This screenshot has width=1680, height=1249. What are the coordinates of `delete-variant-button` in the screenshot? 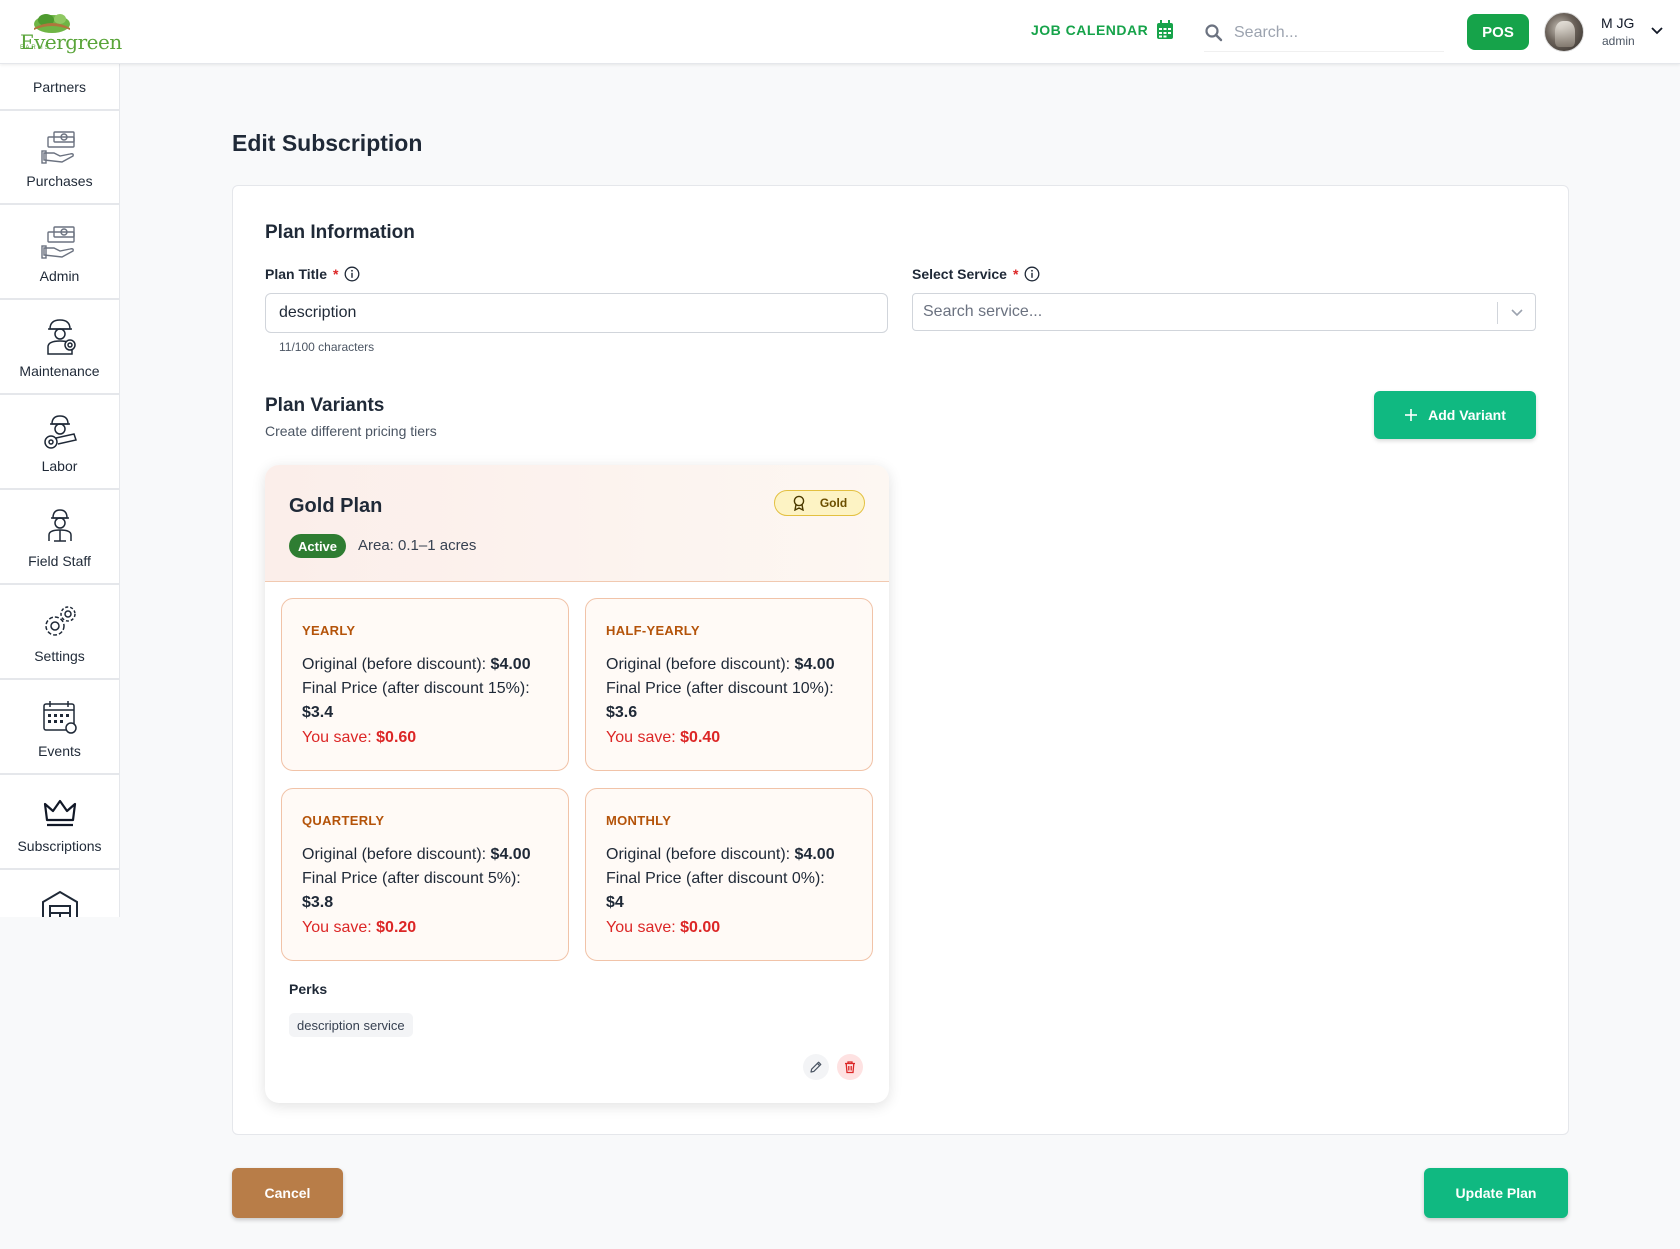 It's located at (850, 1067).